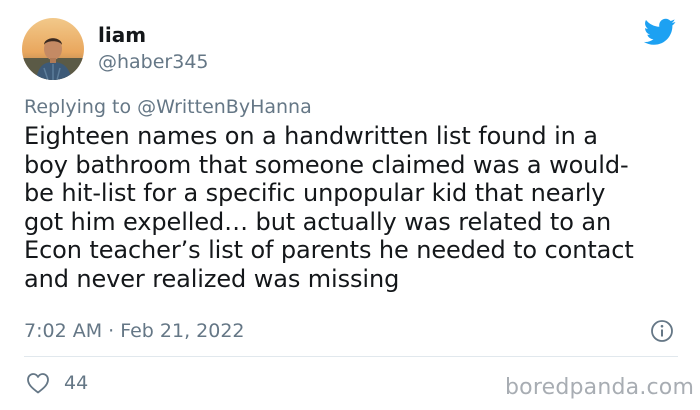  I want to click on avatar, so click(53, 49).